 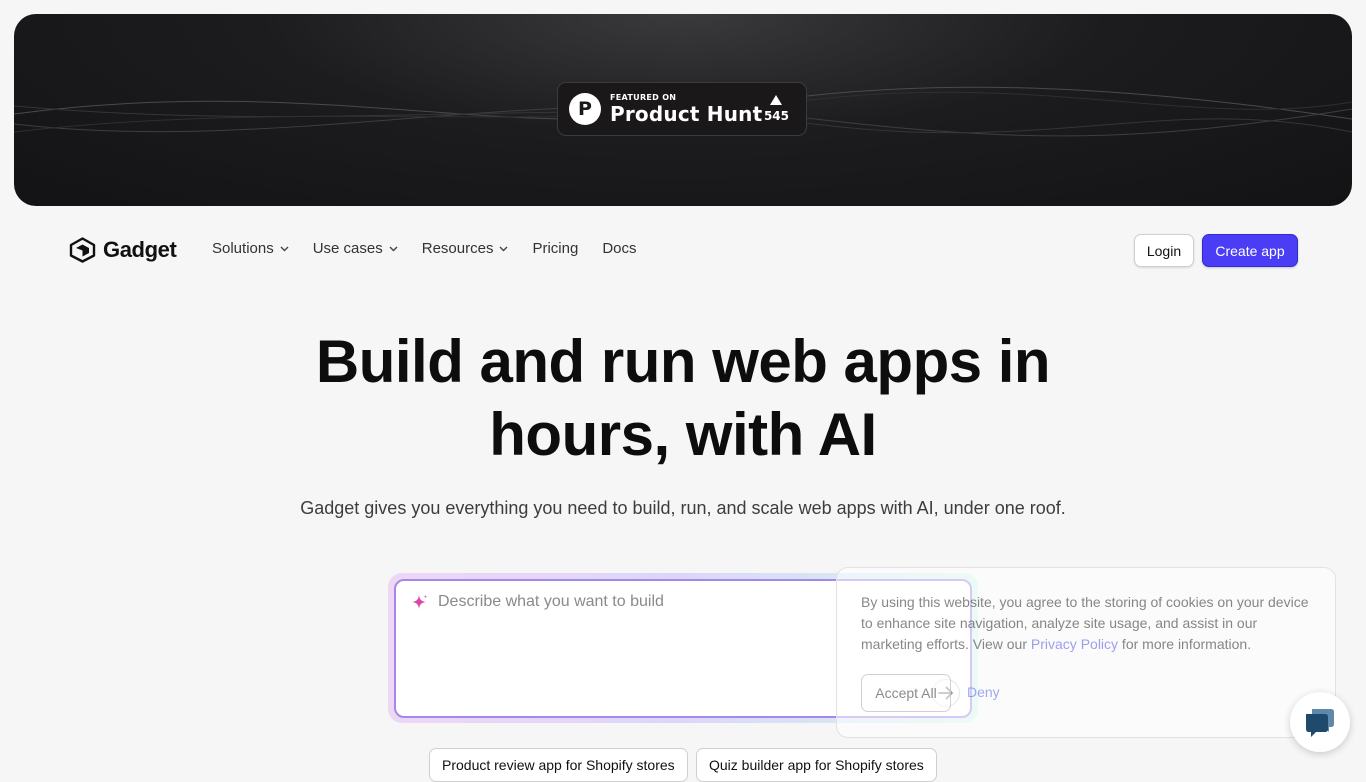 What do you see at coordinates (1074, 644) in the screenshot?
I see `privacy-policy-link: Privacy Policy` at bounding box center [1074, 644].